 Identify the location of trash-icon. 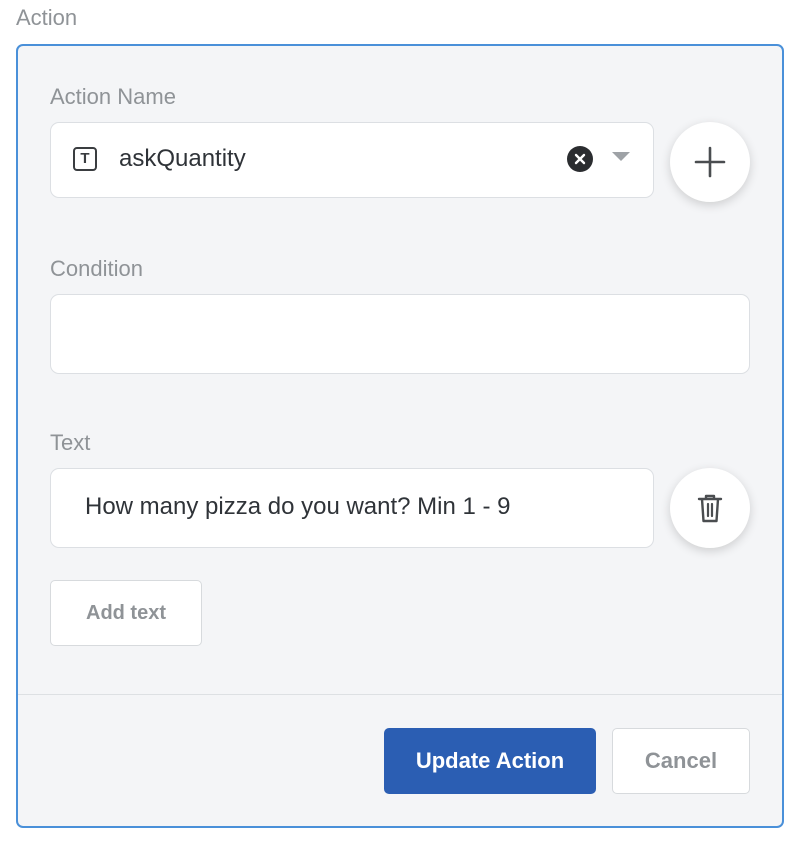
(710, 508).